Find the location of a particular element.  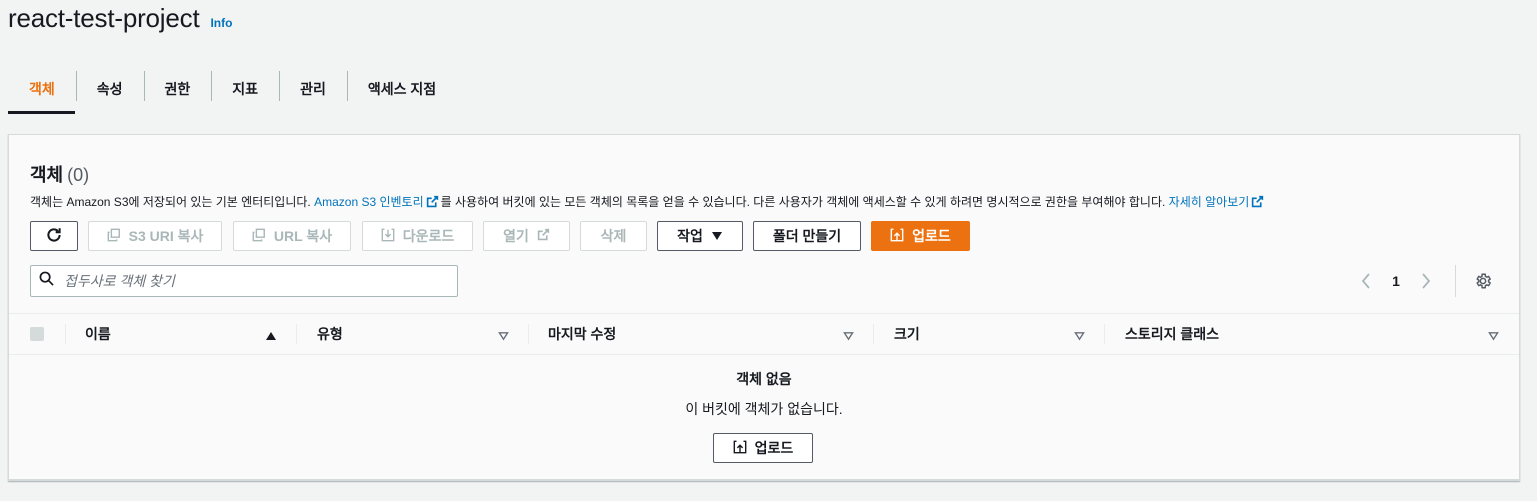

actions-dropdown: 작업 is located at coordinates (700, 236).